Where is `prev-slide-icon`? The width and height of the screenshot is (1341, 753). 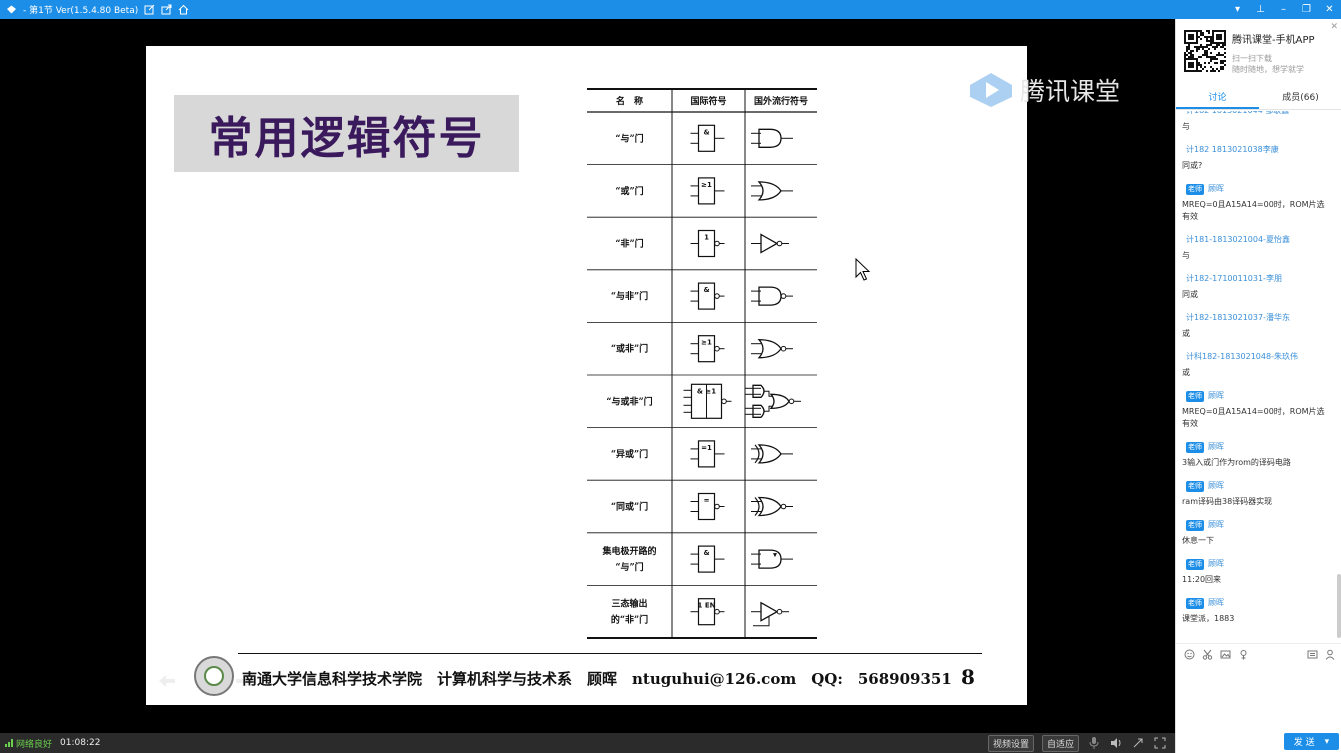 prev-slide-icon is located at coordinates (167, 681).